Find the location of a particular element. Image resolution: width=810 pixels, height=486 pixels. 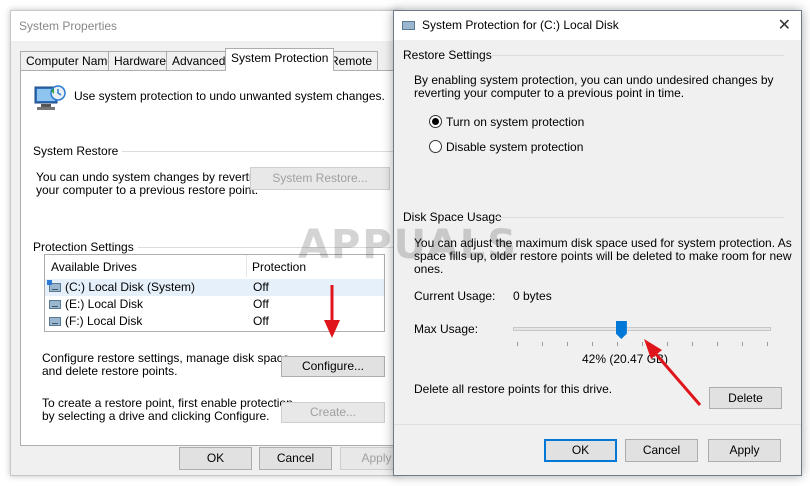

system-drive-icon is located at coordinates (54, 286).